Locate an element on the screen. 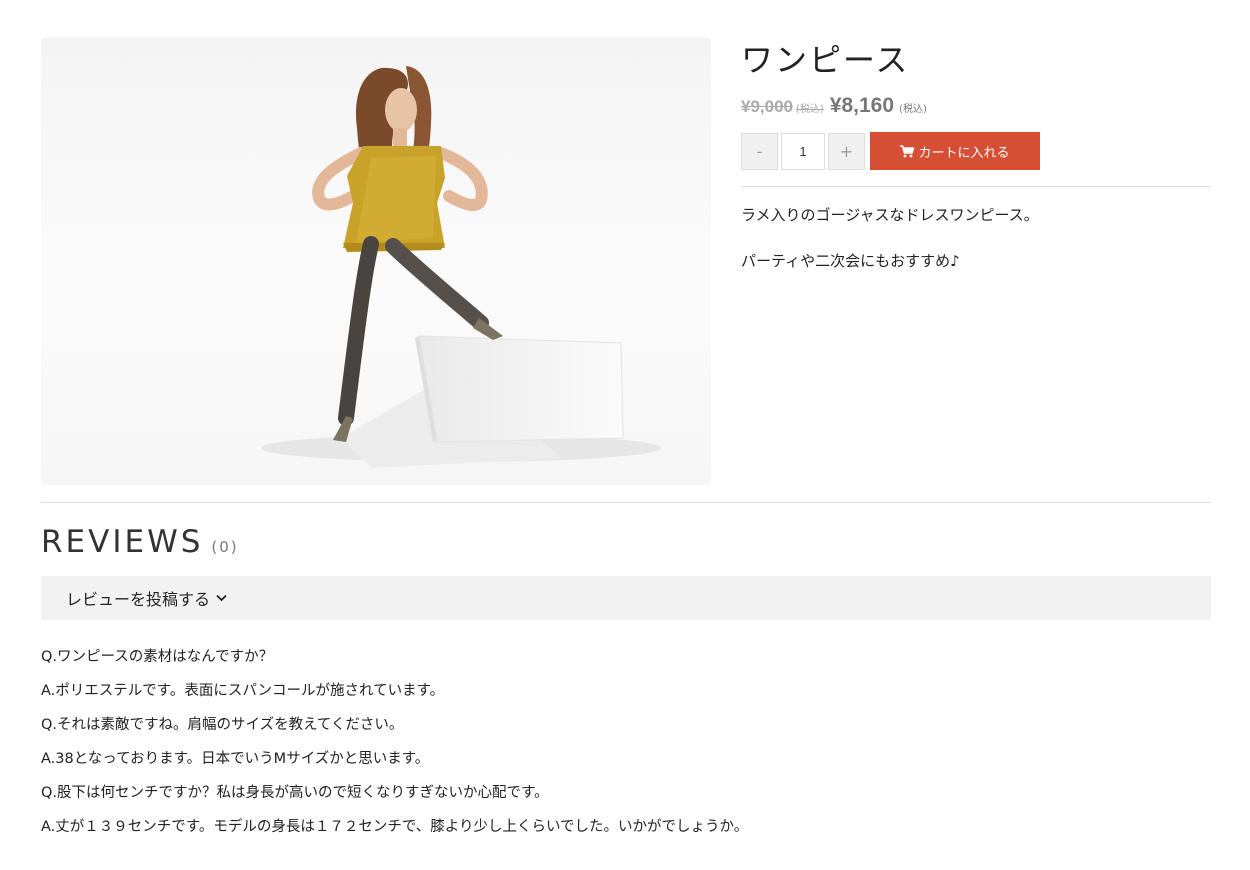 The image size is (1250, 870). add-to-cart-label: カートに入れる is located at coordinates (964, 153).